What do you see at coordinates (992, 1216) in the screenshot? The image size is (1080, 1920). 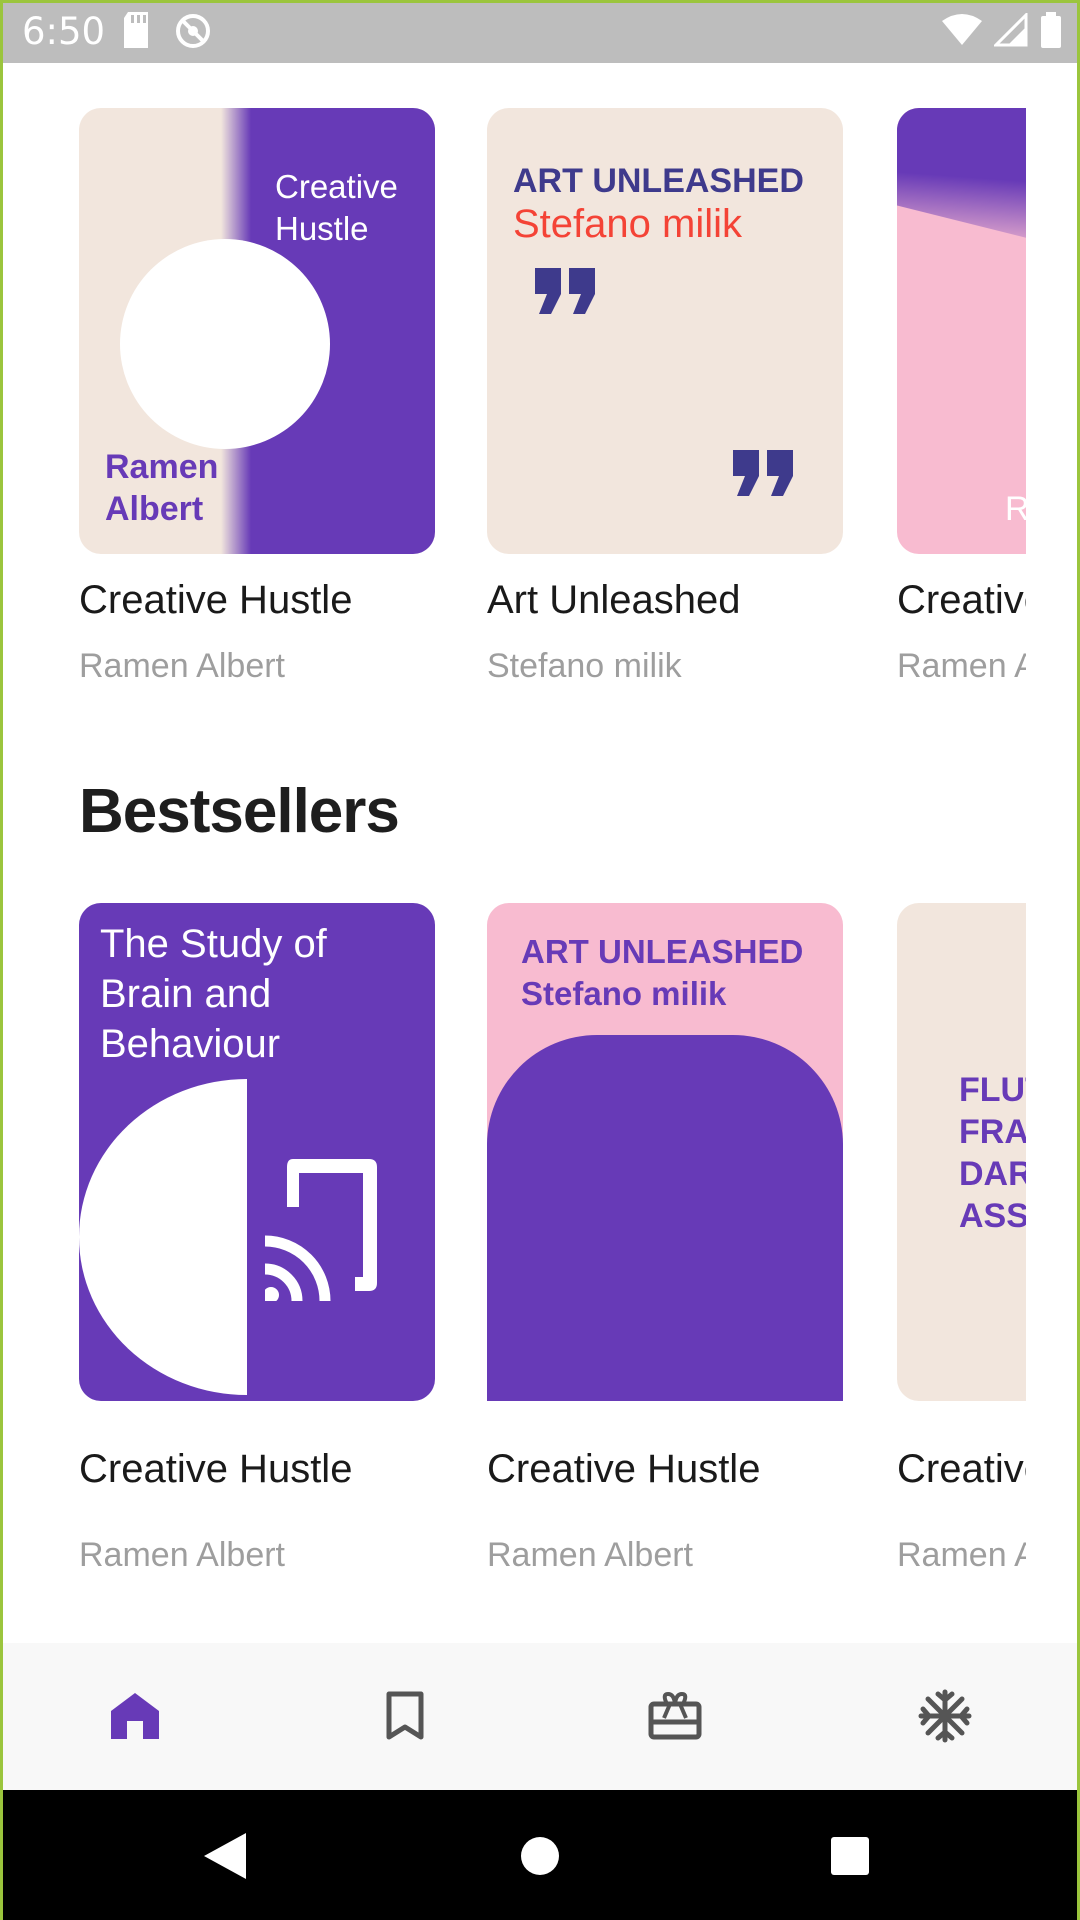 I see `cover-title-line: ASS` at bounding box center [992, 1216].